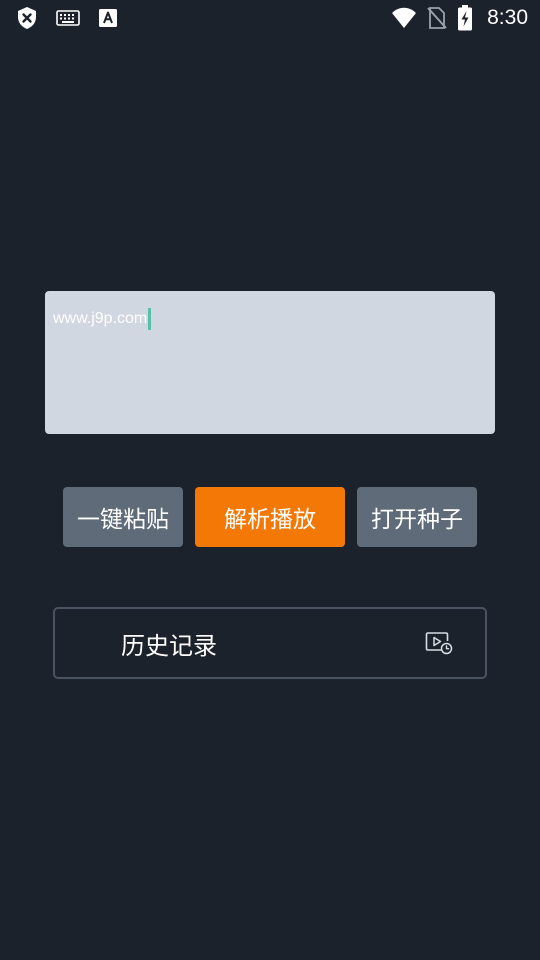  I want to click on open-torrent-button: 打开种子, so click(417, 517).